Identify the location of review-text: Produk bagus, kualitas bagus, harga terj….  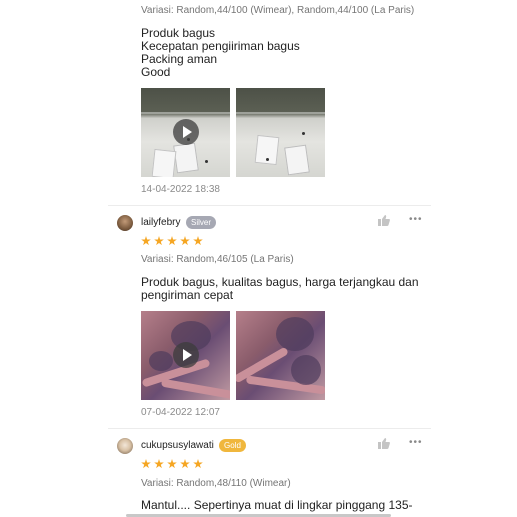
(280, 289).